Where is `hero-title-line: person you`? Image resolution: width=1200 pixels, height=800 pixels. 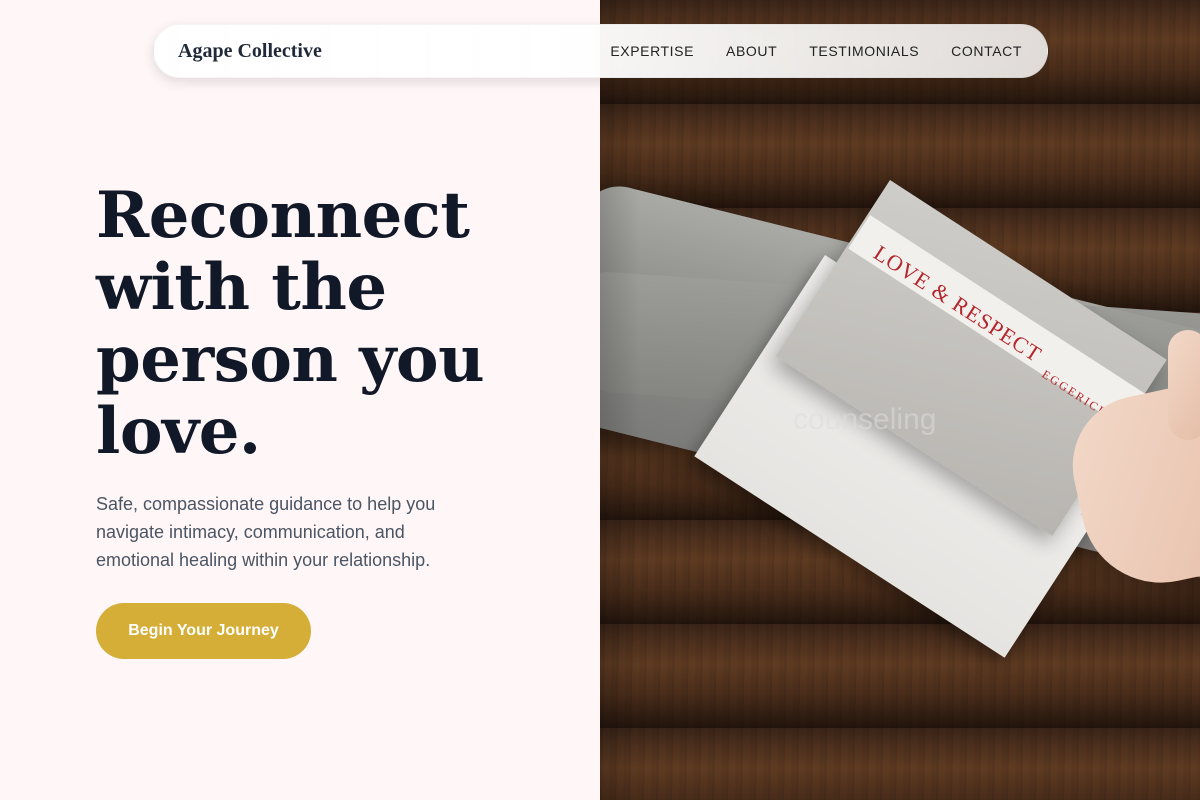
hero-title-line: person you is located at coordinates (290, 359).